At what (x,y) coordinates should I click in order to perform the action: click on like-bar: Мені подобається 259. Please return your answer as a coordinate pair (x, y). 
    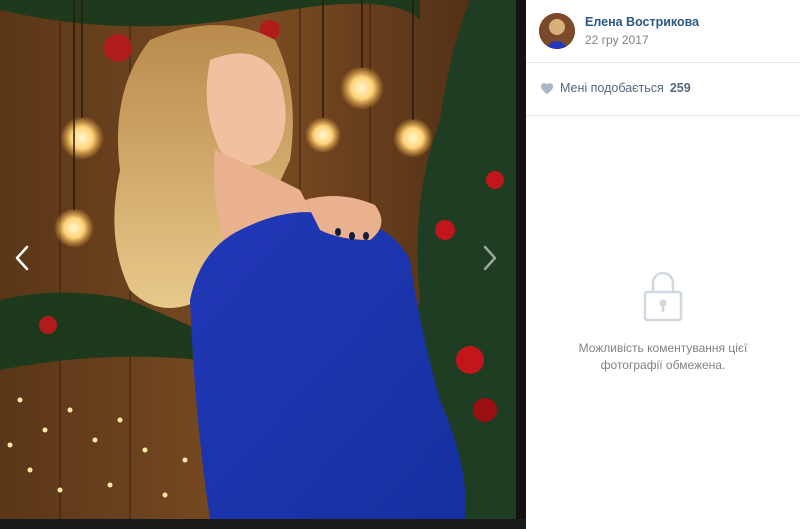
    Looking at the image, I should click on (663, 89).